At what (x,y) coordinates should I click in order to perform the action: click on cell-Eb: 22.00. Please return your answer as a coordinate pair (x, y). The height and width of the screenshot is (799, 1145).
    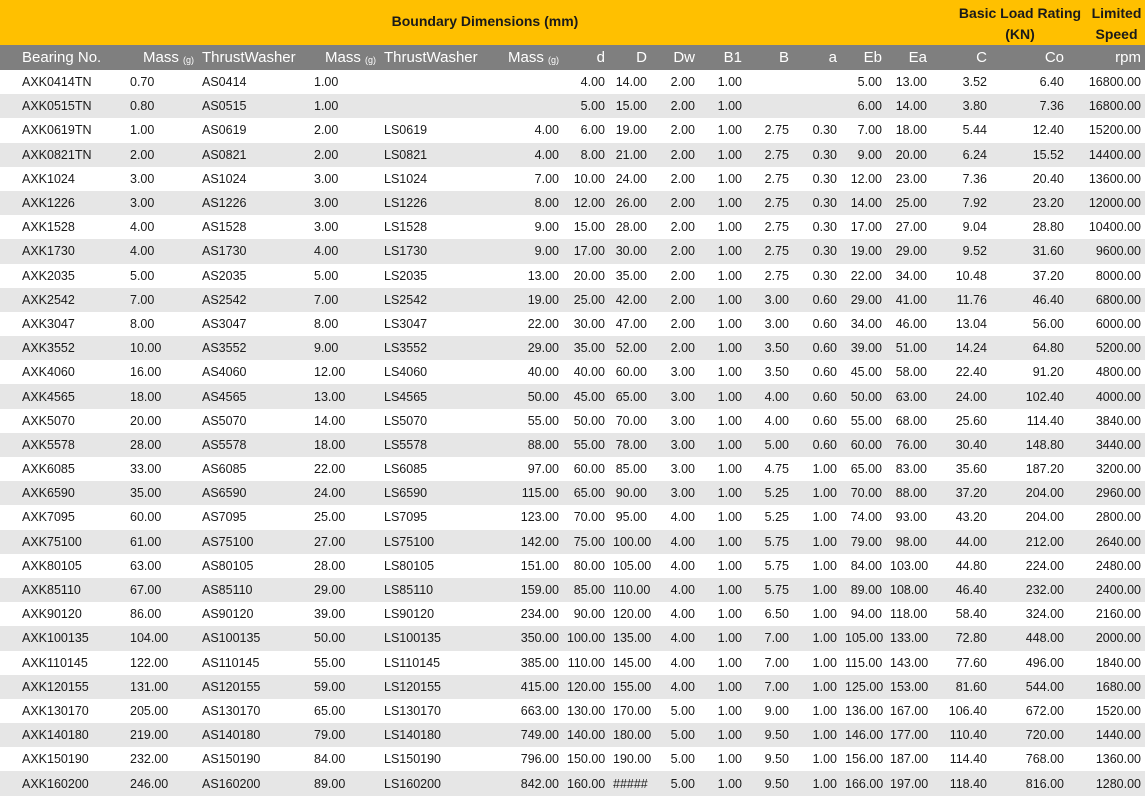
    Looking at the image, I should click on (863, 276).